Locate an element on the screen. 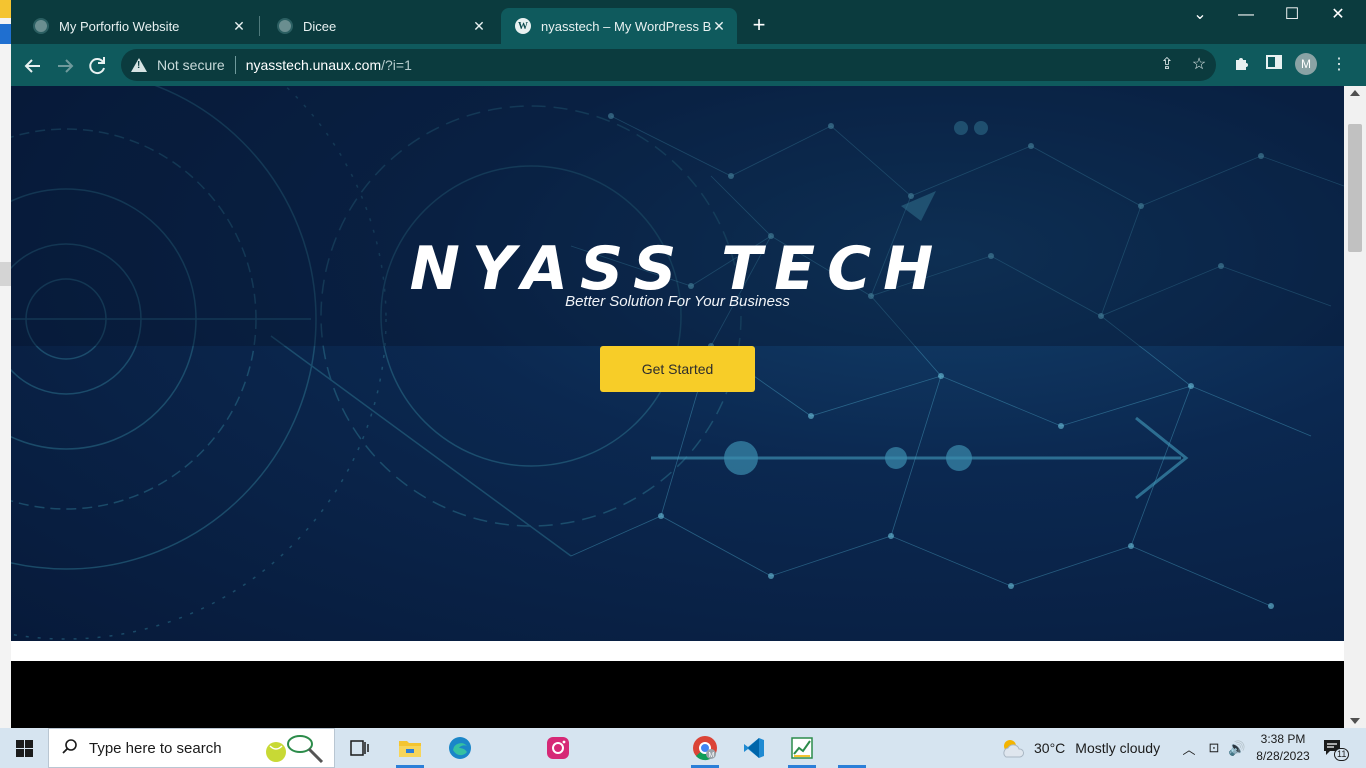 The image size is (1366, 768). tab-dicee: Dicee ✕ is located at coordinates (380, 26).